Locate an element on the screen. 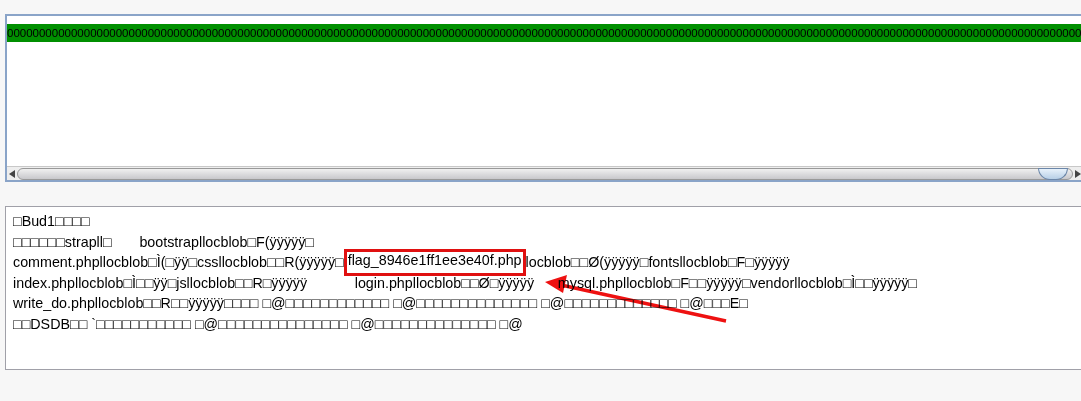  dump-text: comment.phpllocblob□Ì(□ÿÿ□cssllocblob□□R(ÿÿÿÿÿ□ is located at coordinates (178, 262).